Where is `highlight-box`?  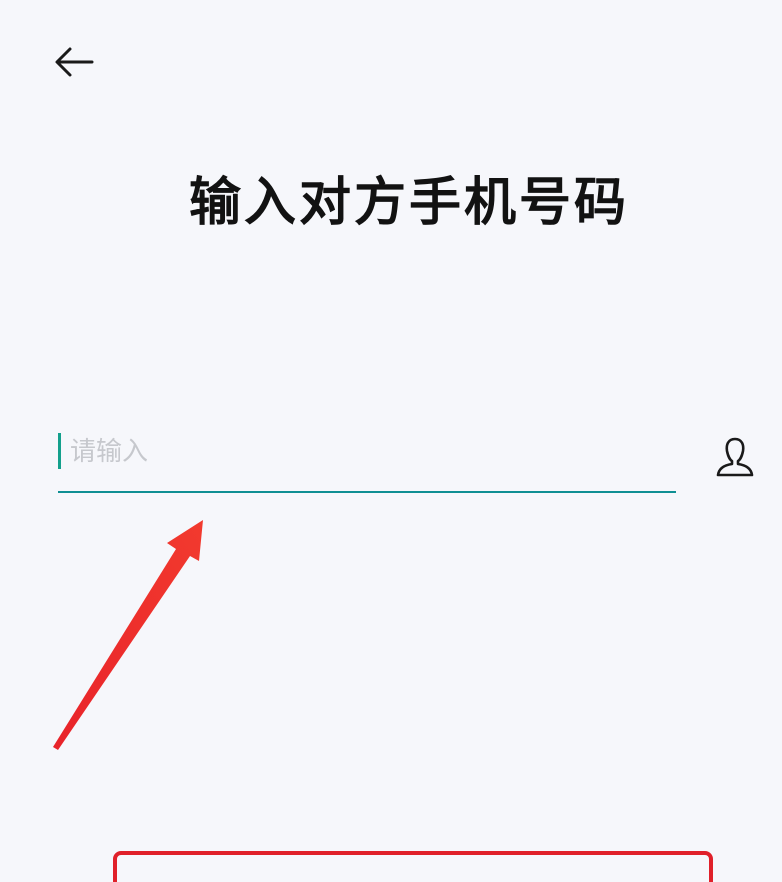 highlight-box is located at coordinates (413, 866).